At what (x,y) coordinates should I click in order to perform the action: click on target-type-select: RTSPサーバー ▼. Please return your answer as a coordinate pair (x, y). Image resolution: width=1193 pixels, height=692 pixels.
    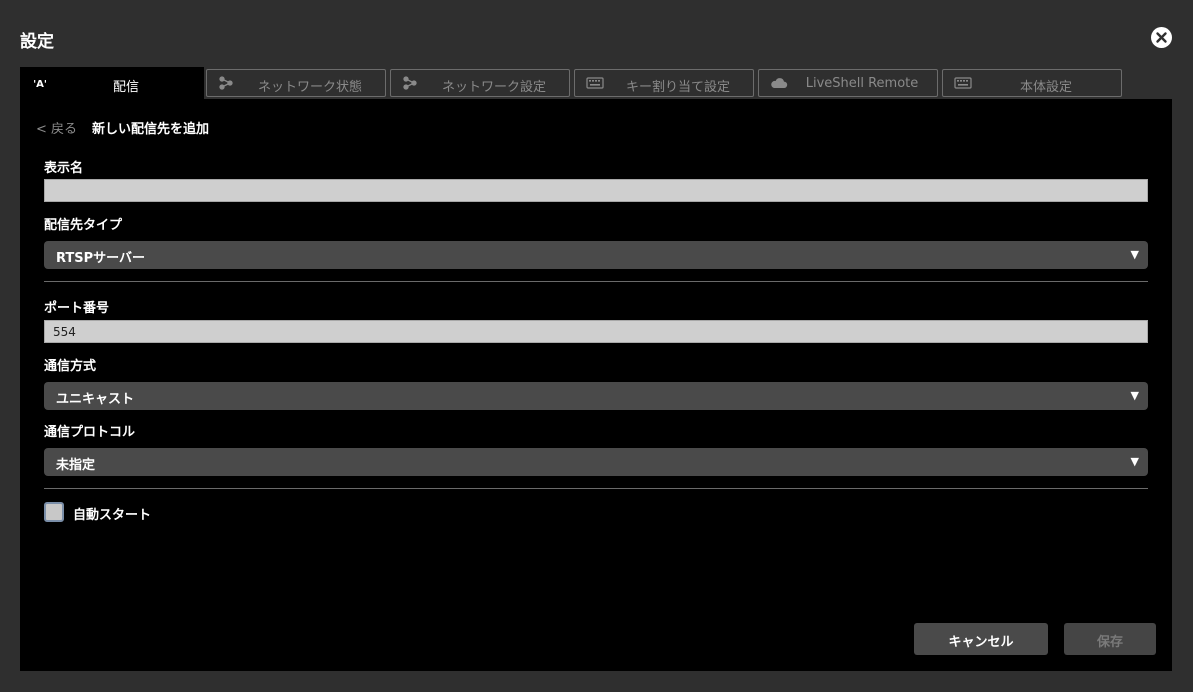
    Looking at the image, I should click on (596, 255).